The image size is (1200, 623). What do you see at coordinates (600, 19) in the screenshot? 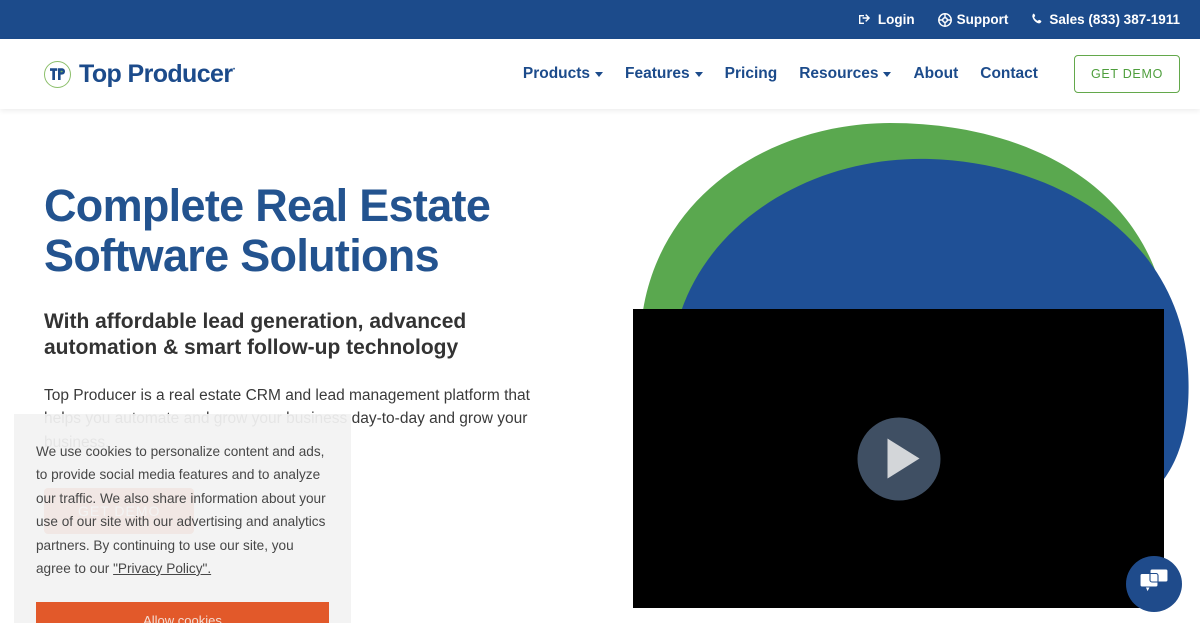
I see `top-utility-bar: Login Support Sales (833) 387-1911` at bounding box center [600, 19].